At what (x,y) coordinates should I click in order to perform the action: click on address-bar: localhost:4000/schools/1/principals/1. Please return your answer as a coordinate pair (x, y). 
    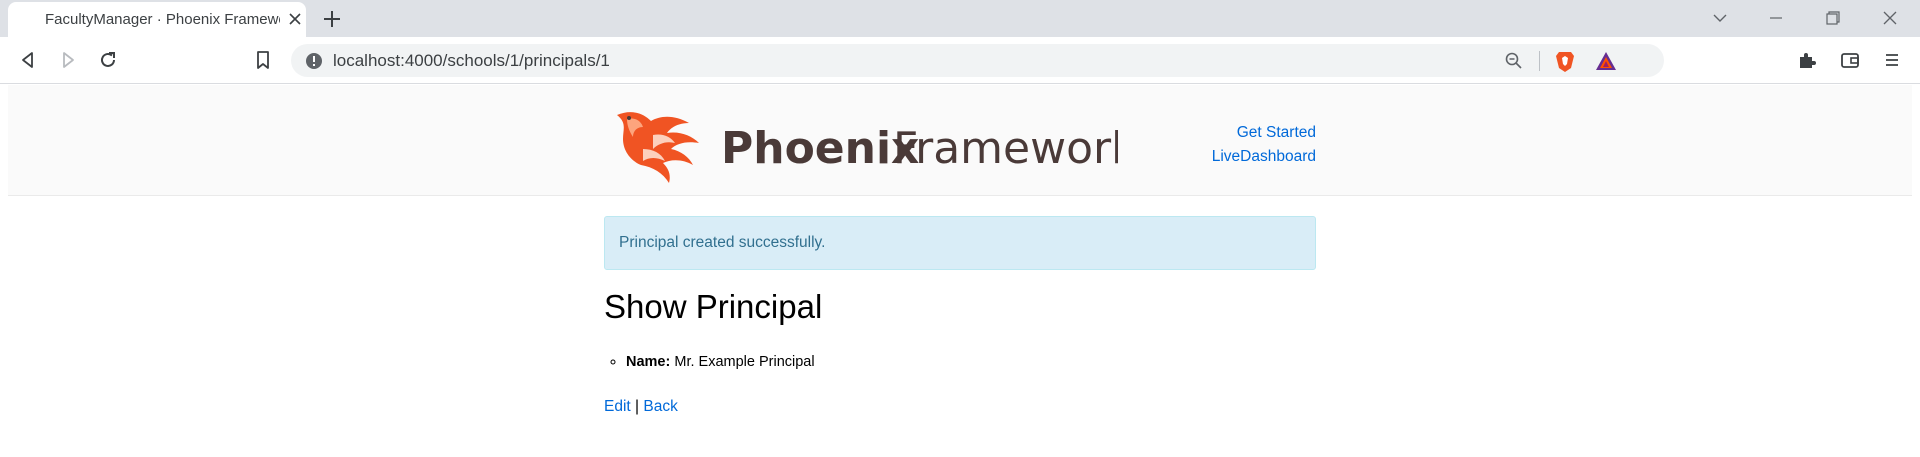
    Looking at the image, I should click on (977, 60).